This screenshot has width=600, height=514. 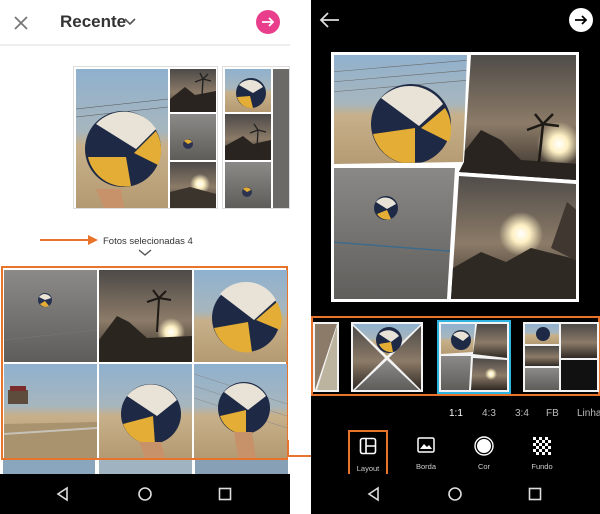 I want to click on photo-grid-partial-row, so click(x=145, y=467).